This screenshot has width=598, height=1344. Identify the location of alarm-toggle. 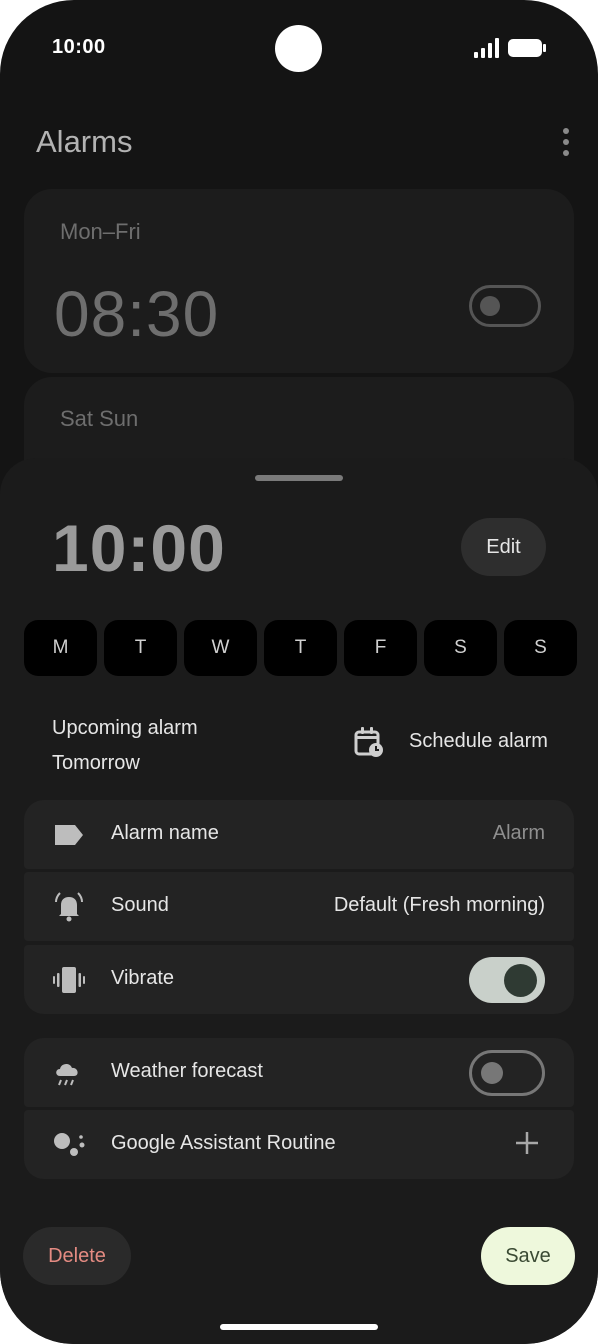
(505, 306).